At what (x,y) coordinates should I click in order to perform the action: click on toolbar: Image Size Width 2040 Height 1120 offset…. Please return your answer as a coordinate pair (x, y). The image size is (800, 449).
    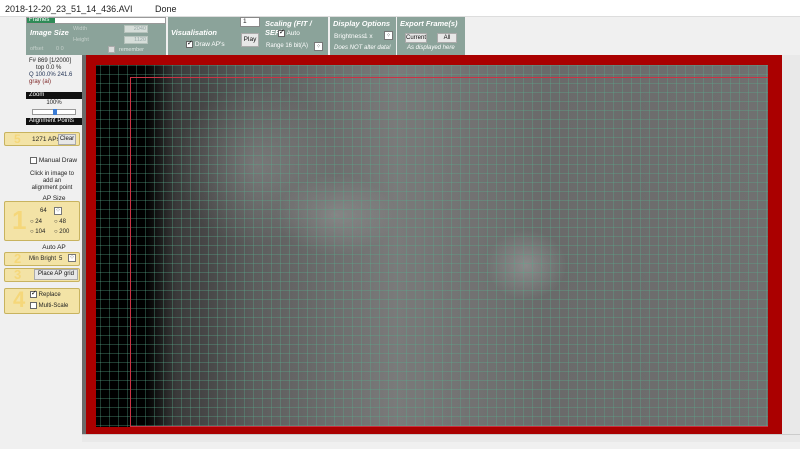
    Looking at the image, I should click on (413, 36).